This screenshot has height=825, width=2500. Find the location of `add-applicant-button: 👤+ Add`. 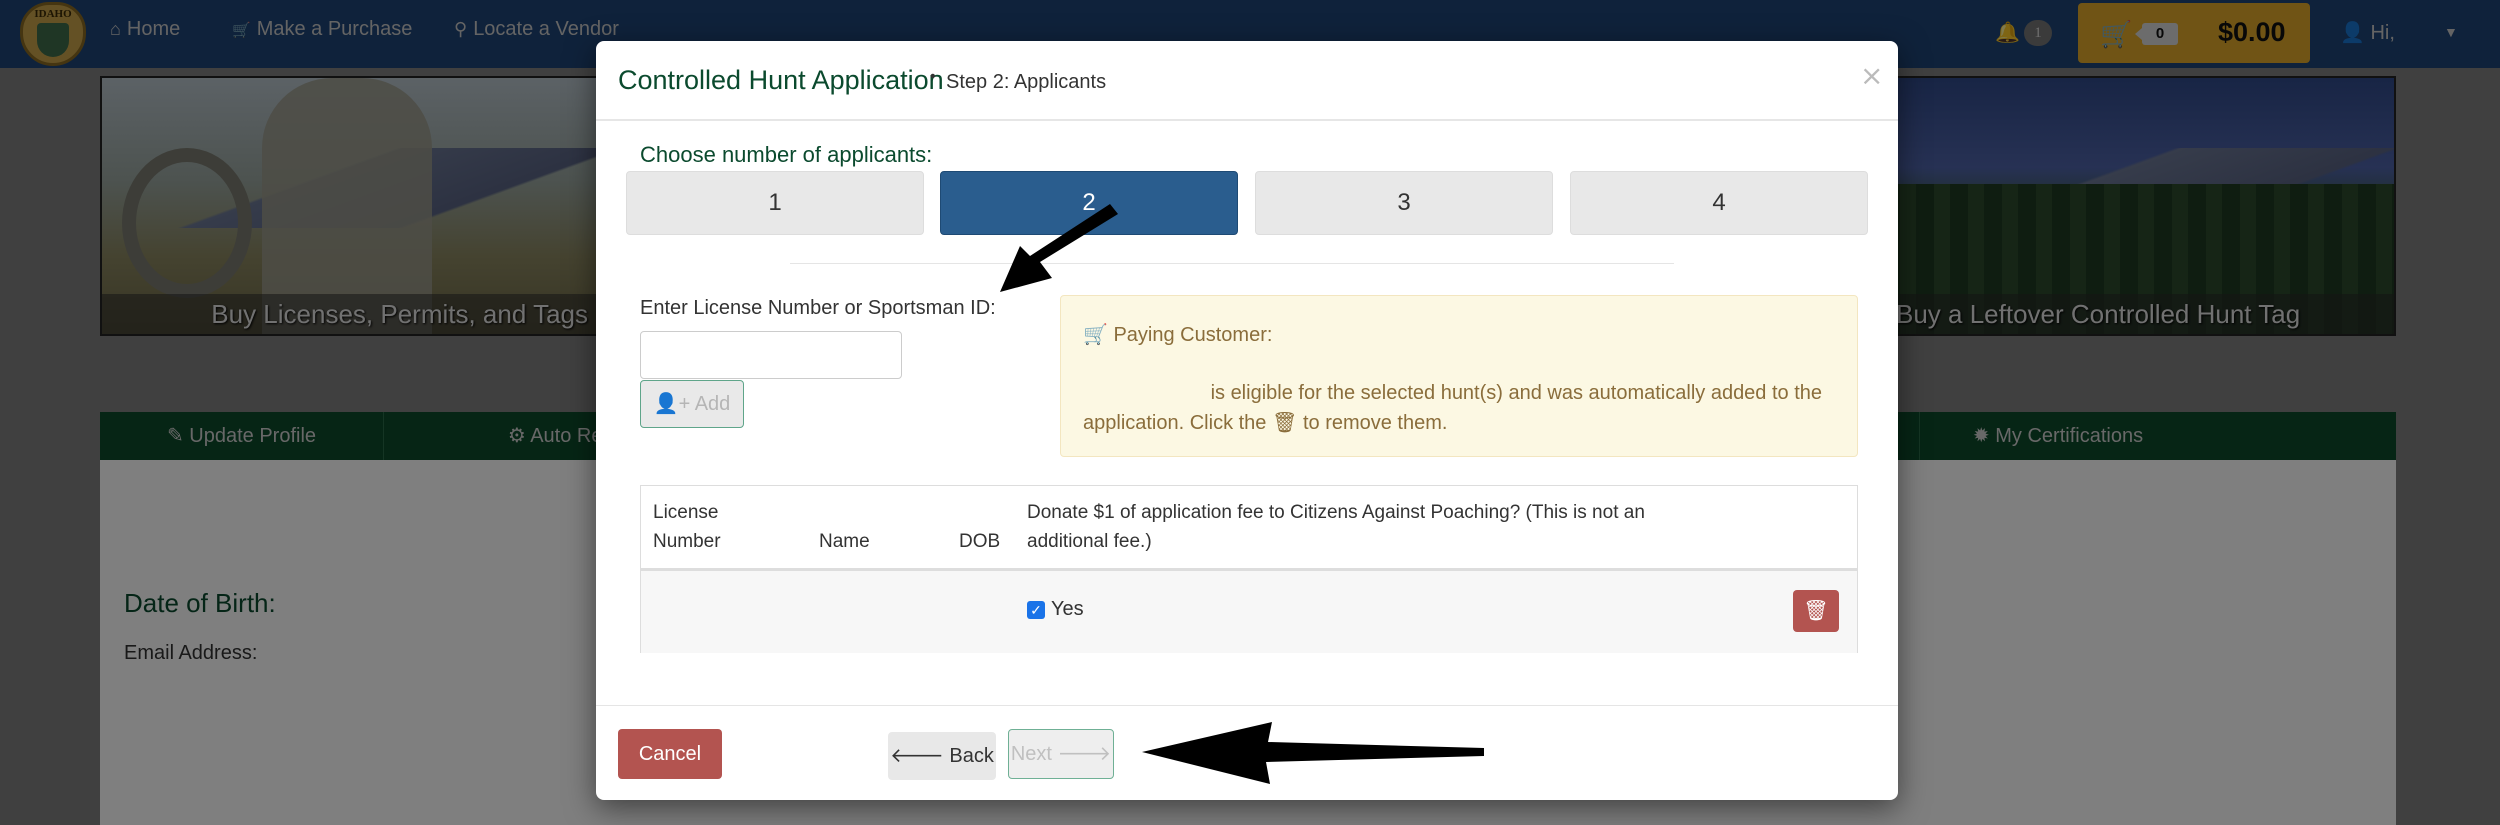

add-applicant-button: 👤+ Add is located at coordinates (692, 404).